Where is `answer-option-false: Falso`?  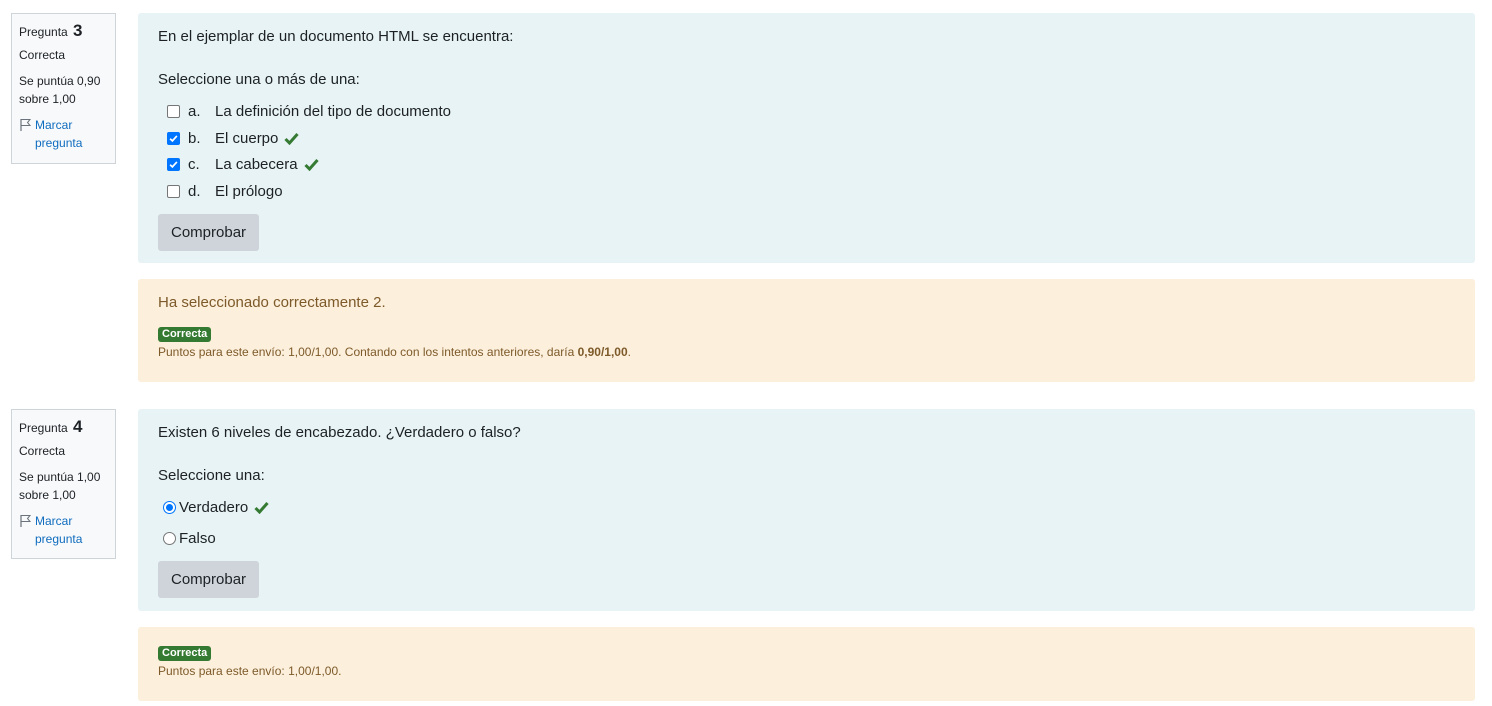
answer-option-false: Falso is located at coordinates (806, 538).